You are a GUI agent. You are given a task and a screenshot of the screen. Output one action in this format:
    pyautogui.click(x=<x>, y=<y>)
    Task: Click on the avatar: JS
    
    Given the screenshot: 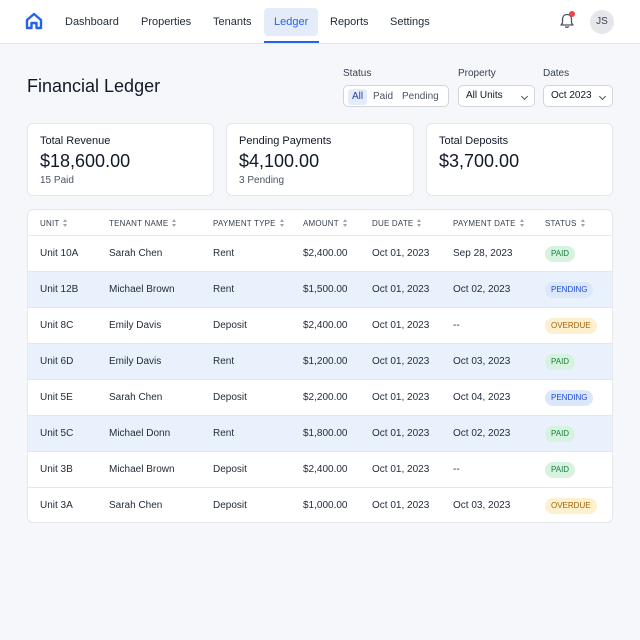 What is the action you would take?
    pyautogui.click(x=602, y=22)
    